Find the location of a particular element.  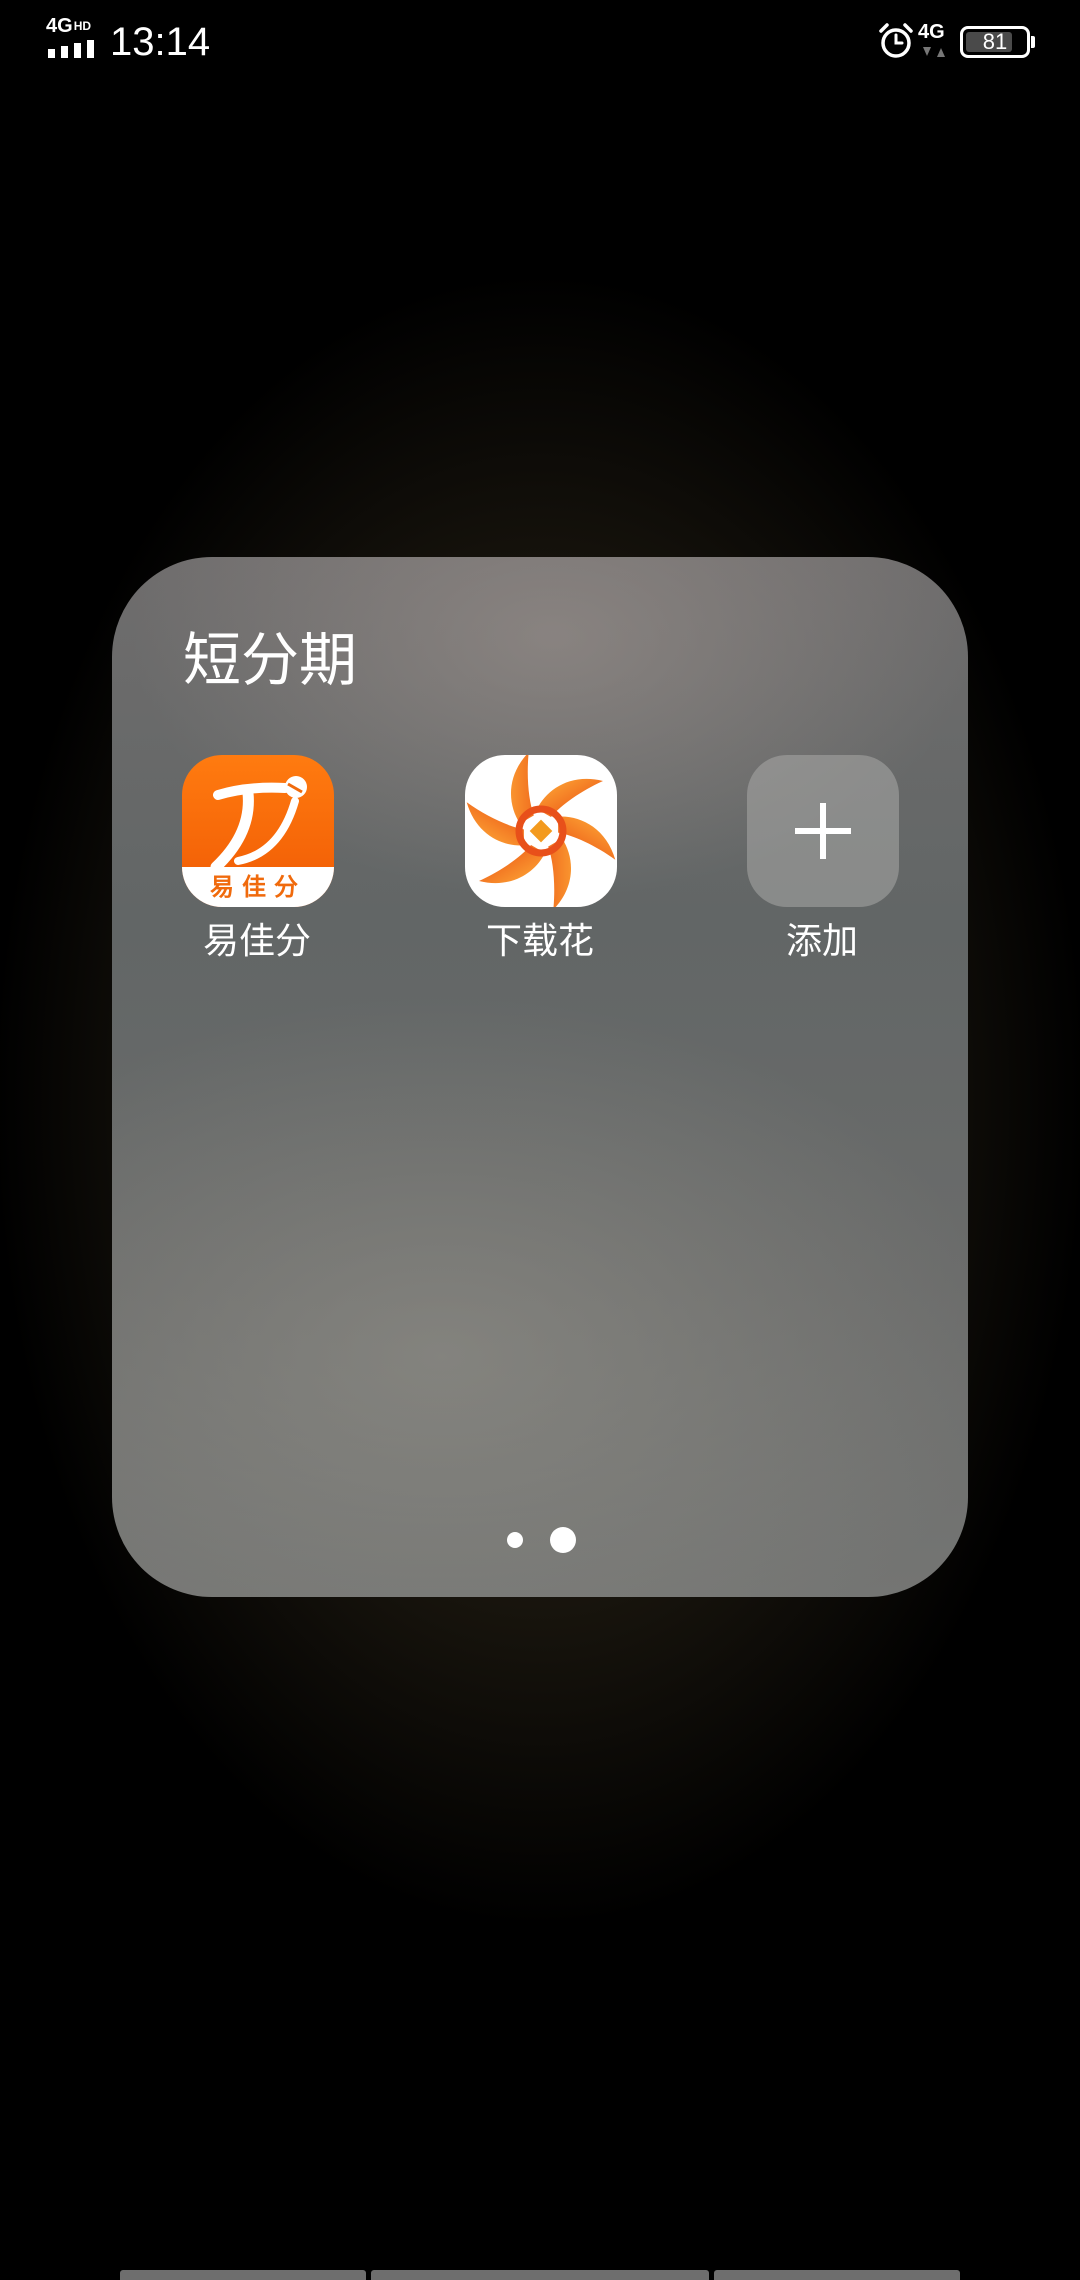

mobile-data-indicator: 4G is located at coordinates (935, 42).